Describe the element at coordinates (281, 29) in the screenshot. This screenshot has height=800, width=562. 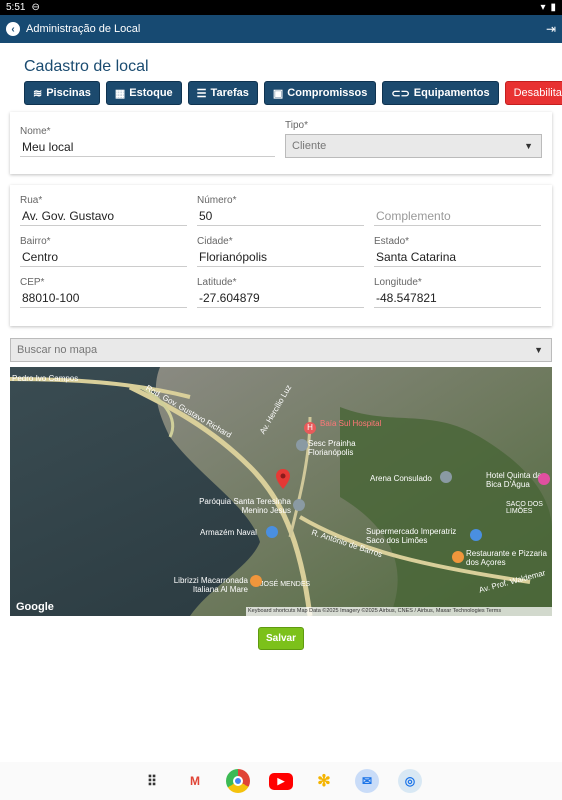
I see `app-bar: ‹ Administração de Local ⇥` at that location.